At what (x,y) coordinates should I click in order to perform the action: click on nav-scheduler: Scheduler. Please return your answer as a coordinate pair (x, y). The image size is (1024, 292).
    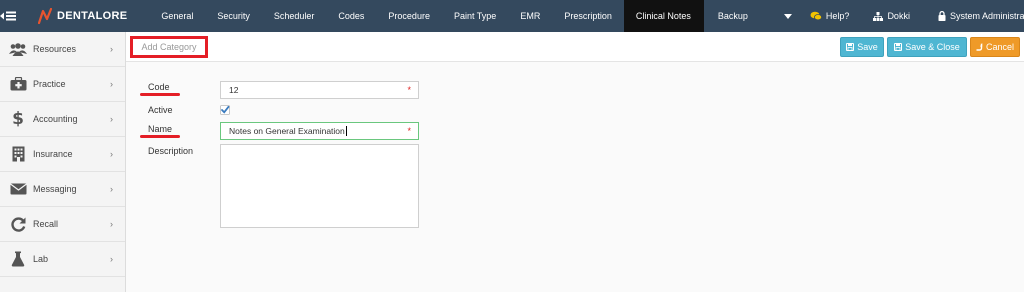
    Looking at the image, I should click on (294, 16).